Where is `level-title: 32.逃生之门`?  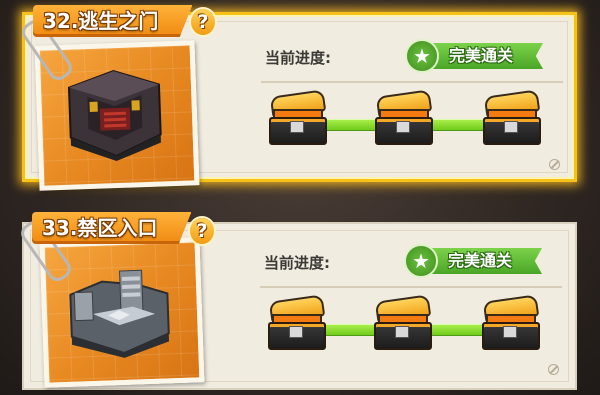
level-title: 32.逃生之门 is located at coordinates (101, 21).